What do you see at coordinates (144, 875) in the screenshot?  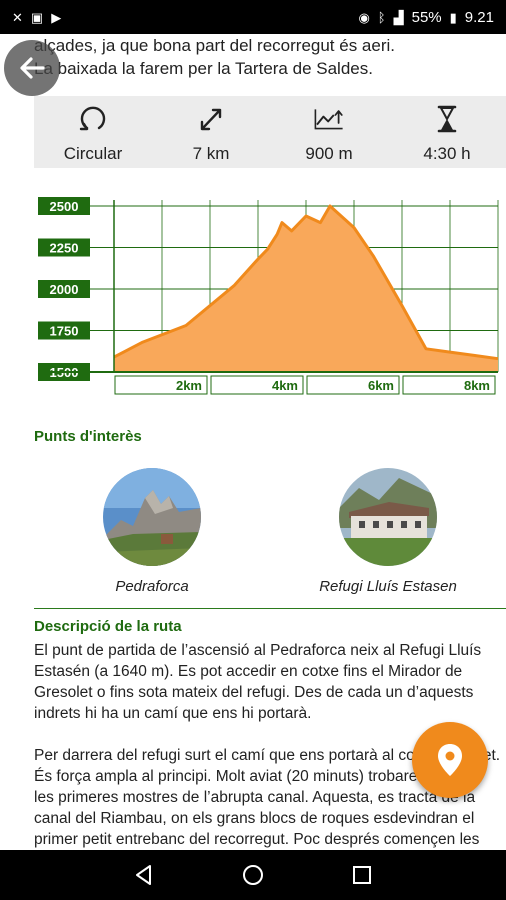 I see `back-nav-icon` at bounding box center [144, 875].